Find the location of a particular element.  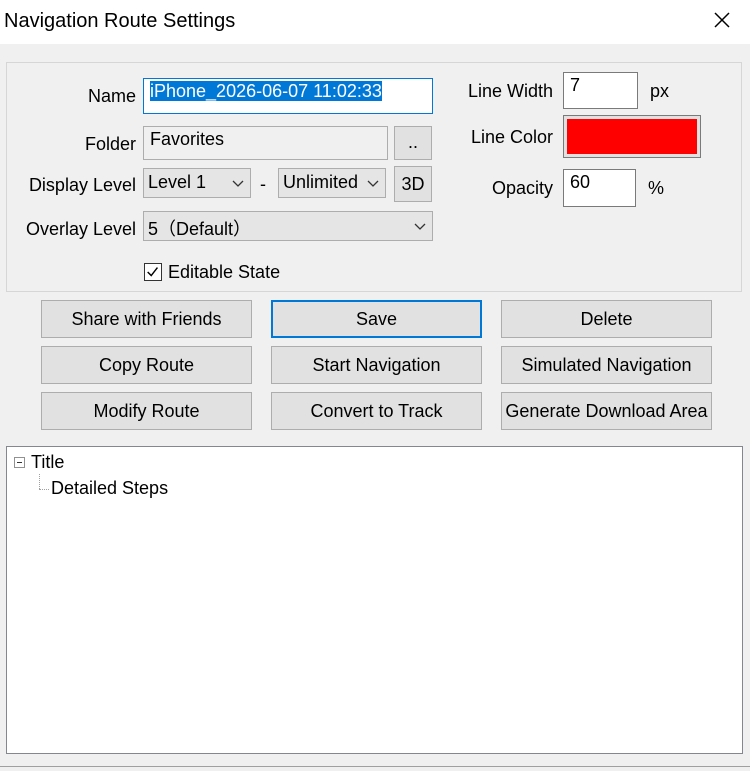

display-level-from-select: Level 1 is located at coordinates (197, 183).